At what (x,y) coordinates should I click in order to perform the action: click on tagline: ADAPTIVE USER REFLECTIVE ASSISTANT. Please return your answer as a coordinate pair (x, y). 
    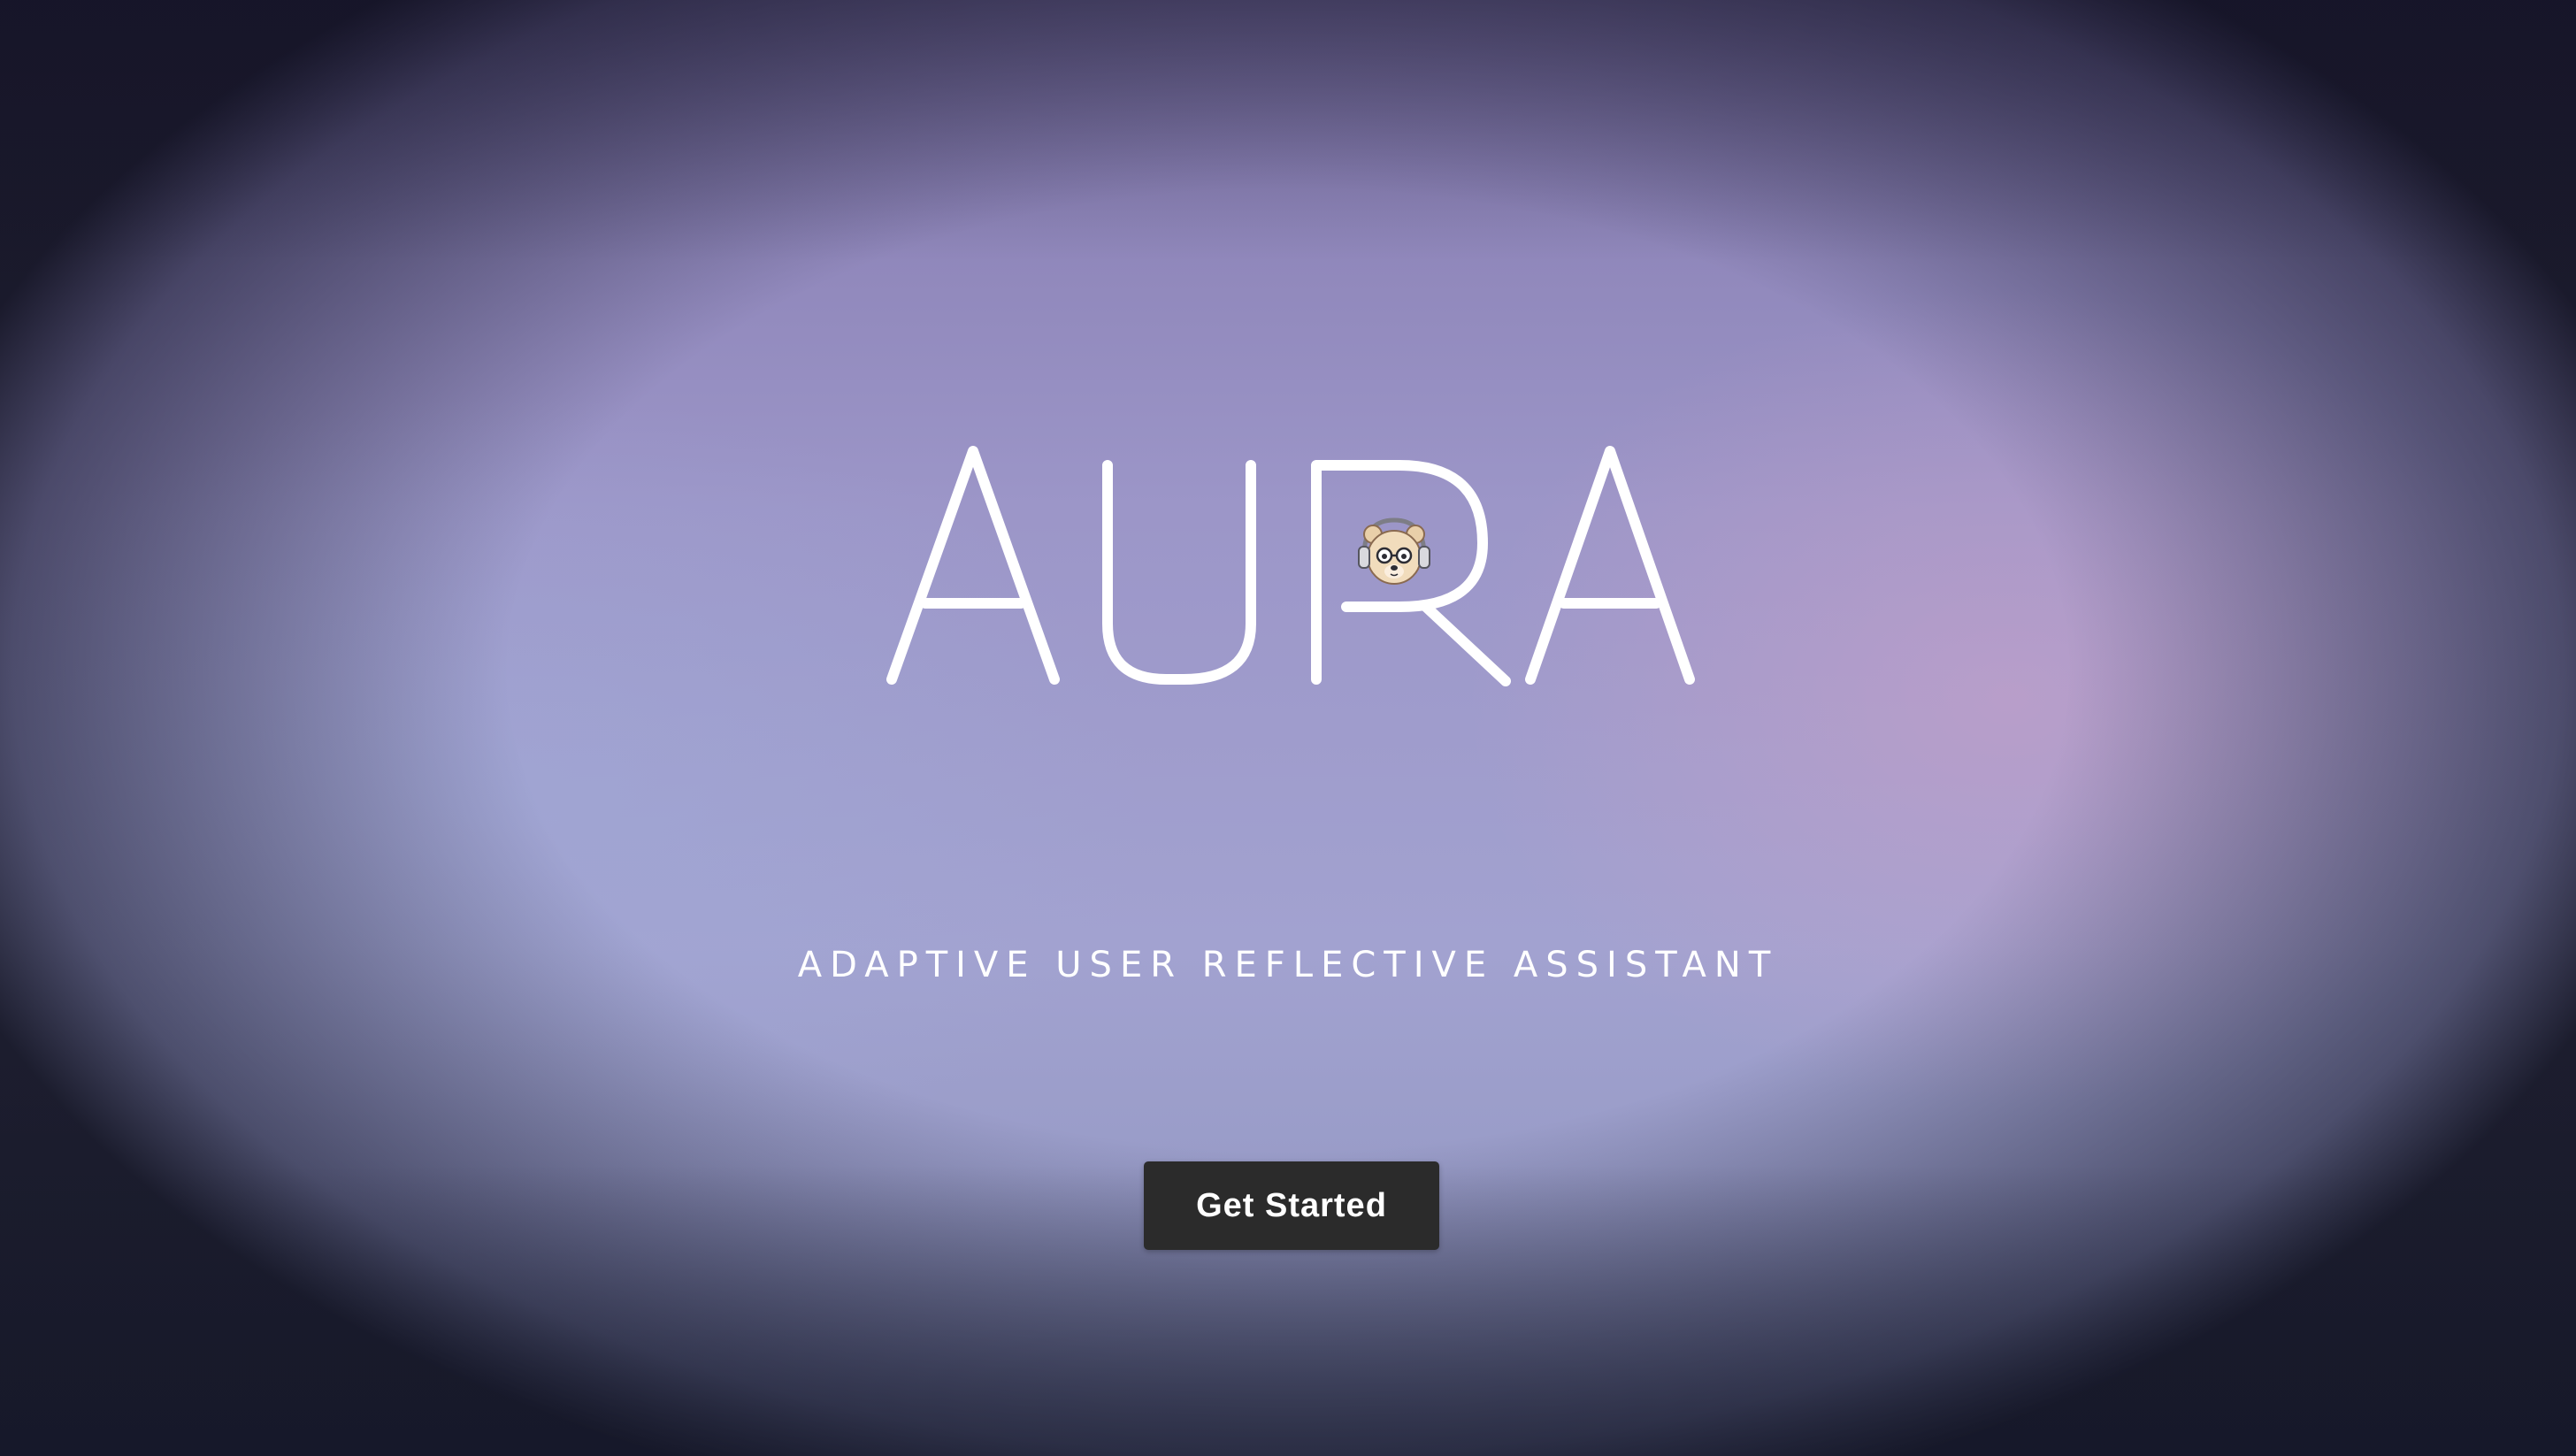
    Looking at the image, I should click on (1288, 965).